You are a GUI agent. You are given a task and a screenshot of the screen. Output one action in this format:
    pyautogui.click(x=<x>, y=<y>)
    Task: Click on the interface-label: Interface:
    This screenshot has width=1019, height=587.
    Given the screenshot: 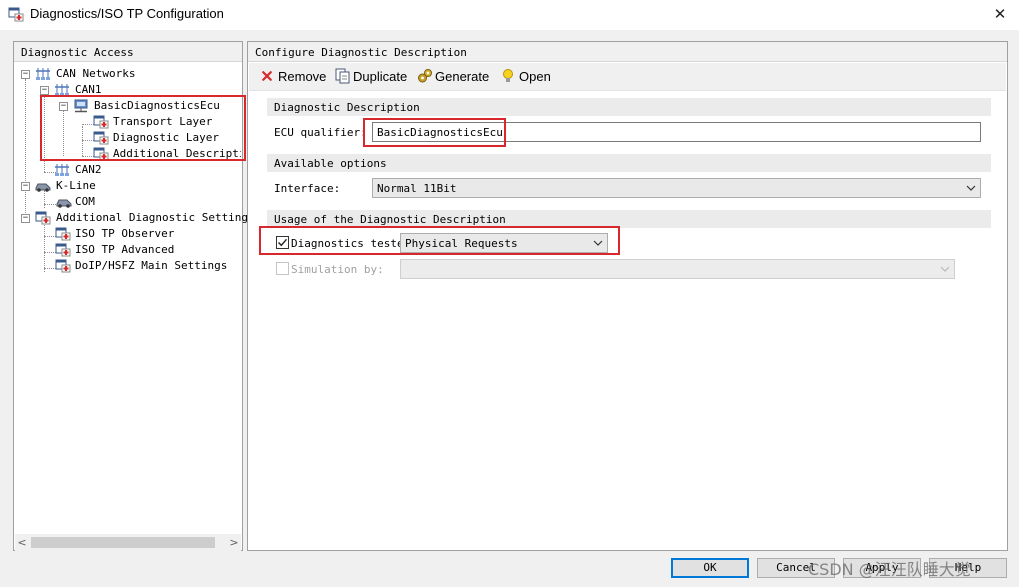 What is the action you would take?
    pyautogui.click(x=307, y=188)
    